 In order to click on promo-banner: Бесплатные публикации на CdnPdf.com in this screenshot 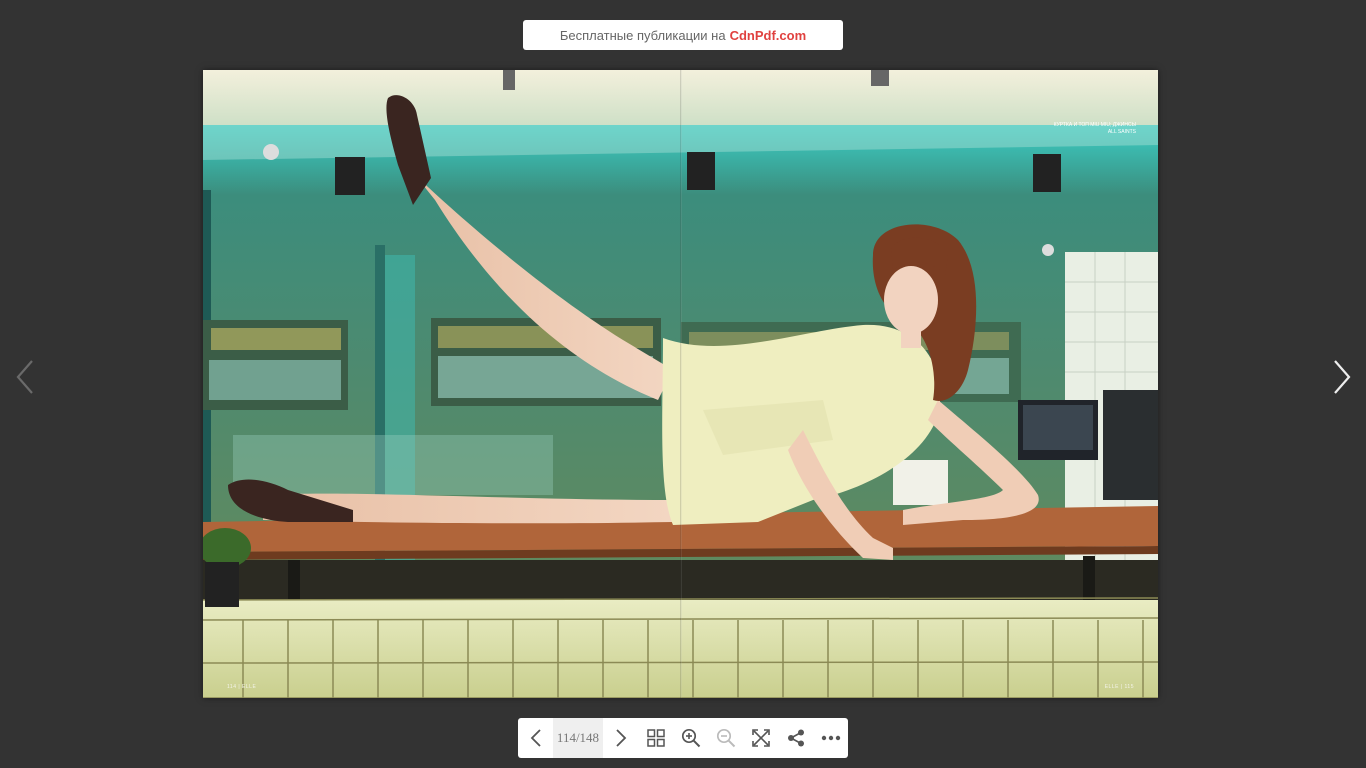, I will do `click(683, 35)`.